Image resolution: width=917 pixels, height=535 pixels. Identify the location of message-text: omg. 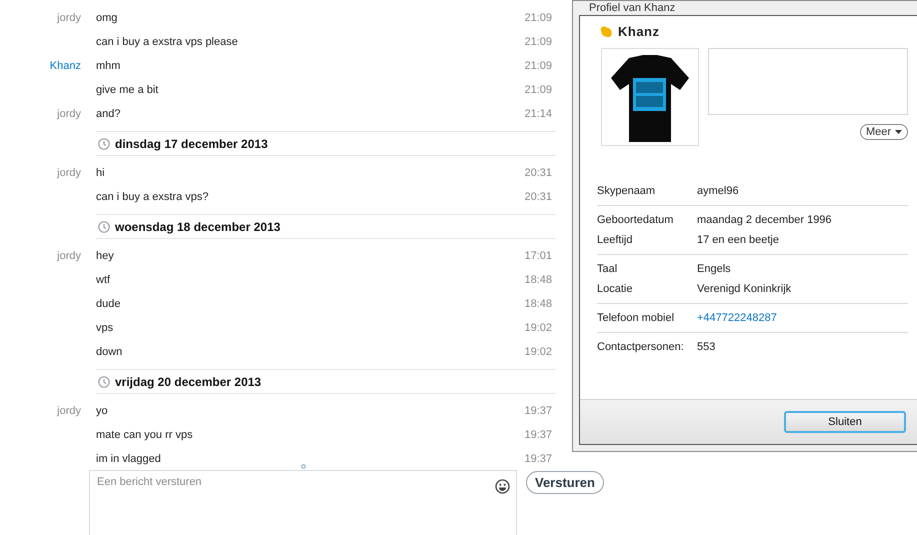
(107, 18).